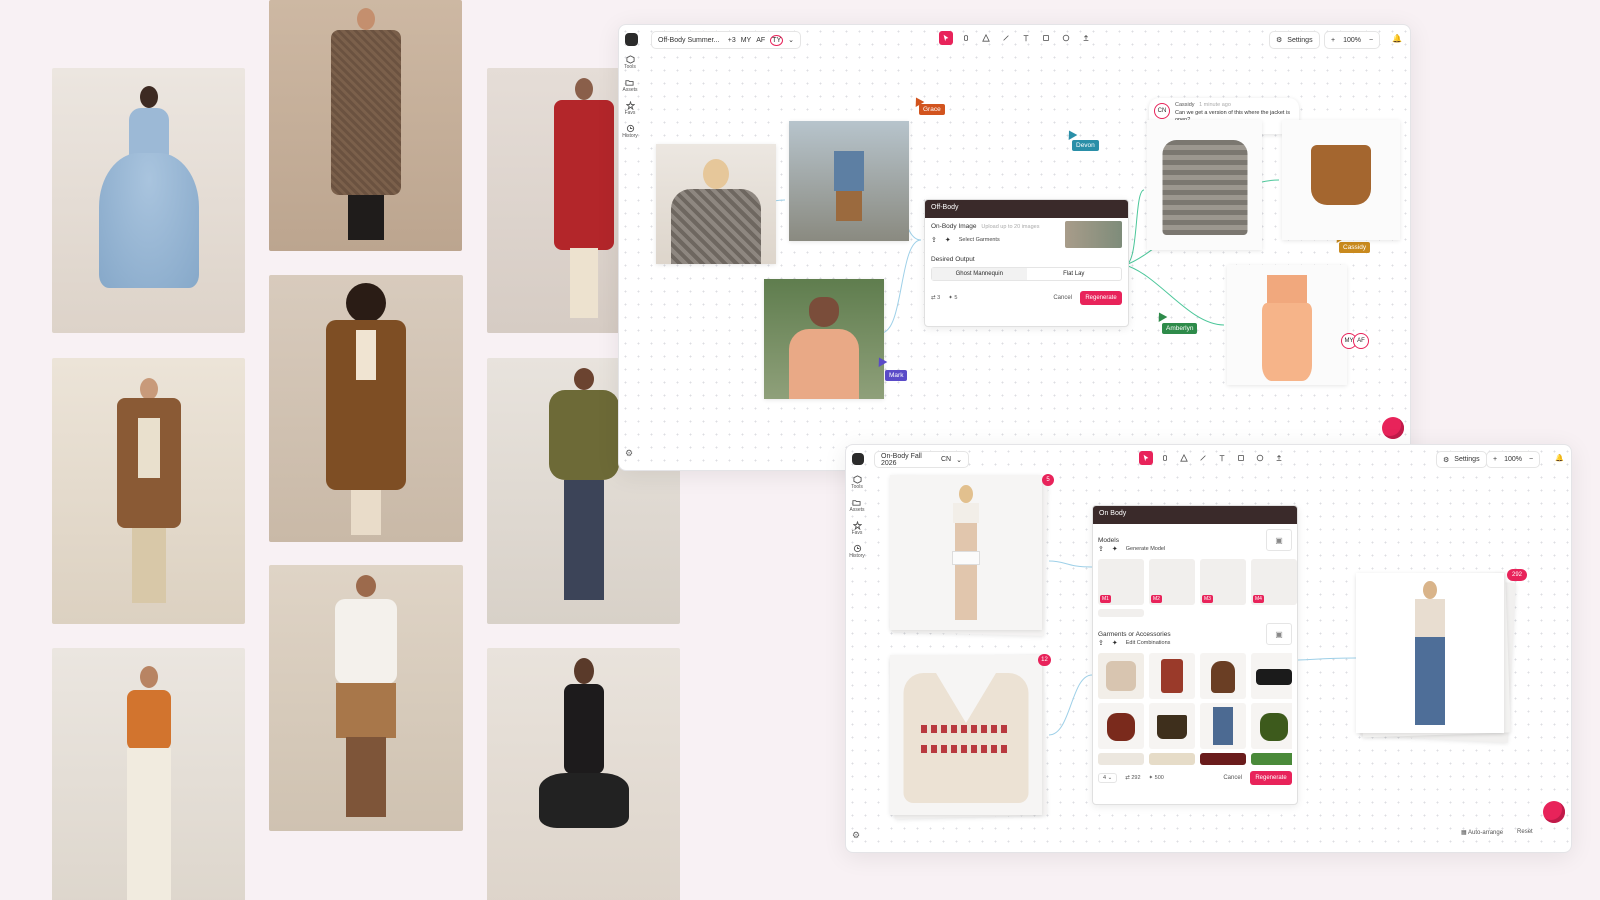  I want to click on option-flat-lay: Flat Lay, so click(1074, 274).